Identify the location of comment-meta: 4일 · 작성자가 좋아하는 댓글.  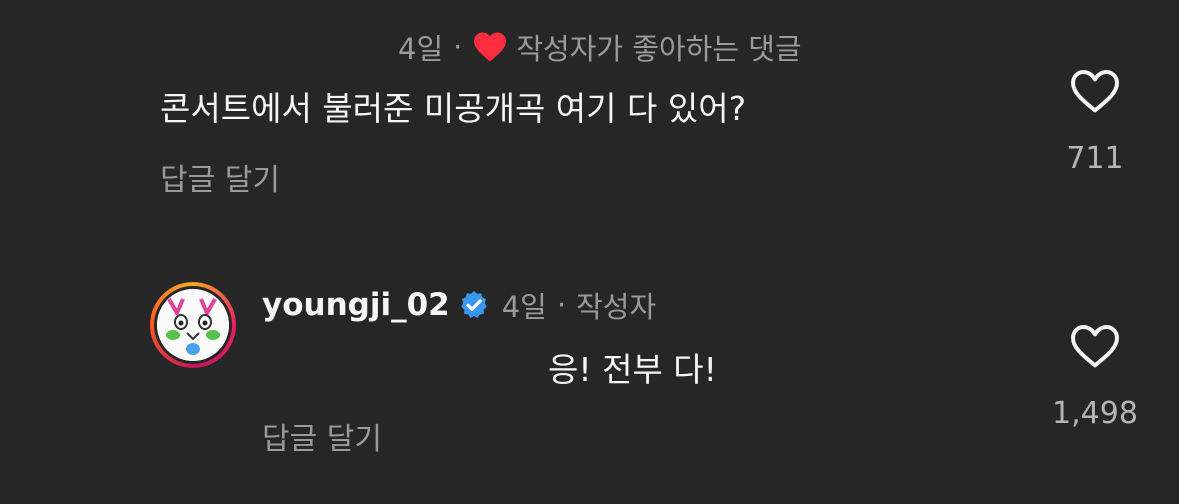
(600, 47).